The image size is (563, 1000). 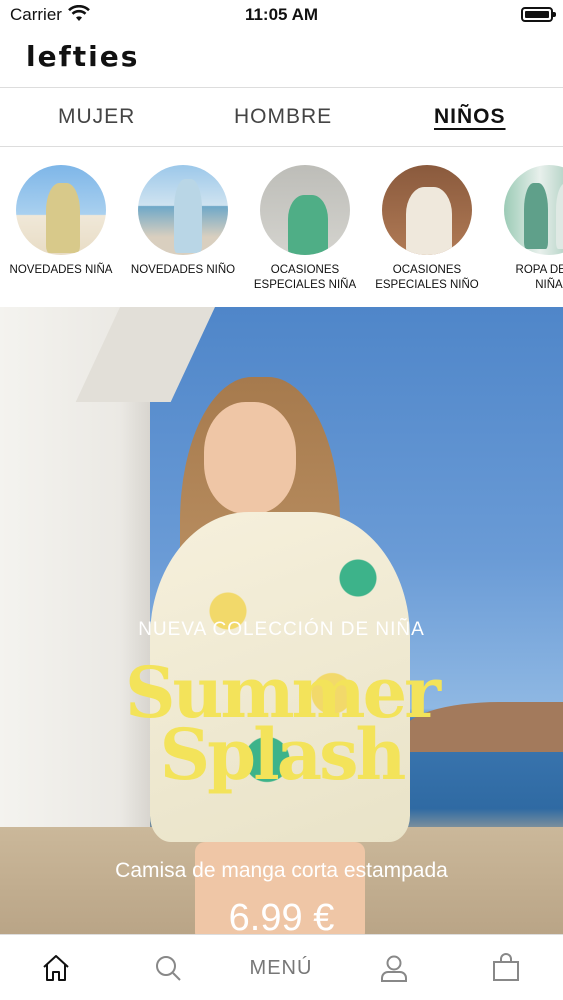 I want to click on category-ocasiones-nina: OCASIONES ESPECIALES NIÑA, so click(x=305, y=229).